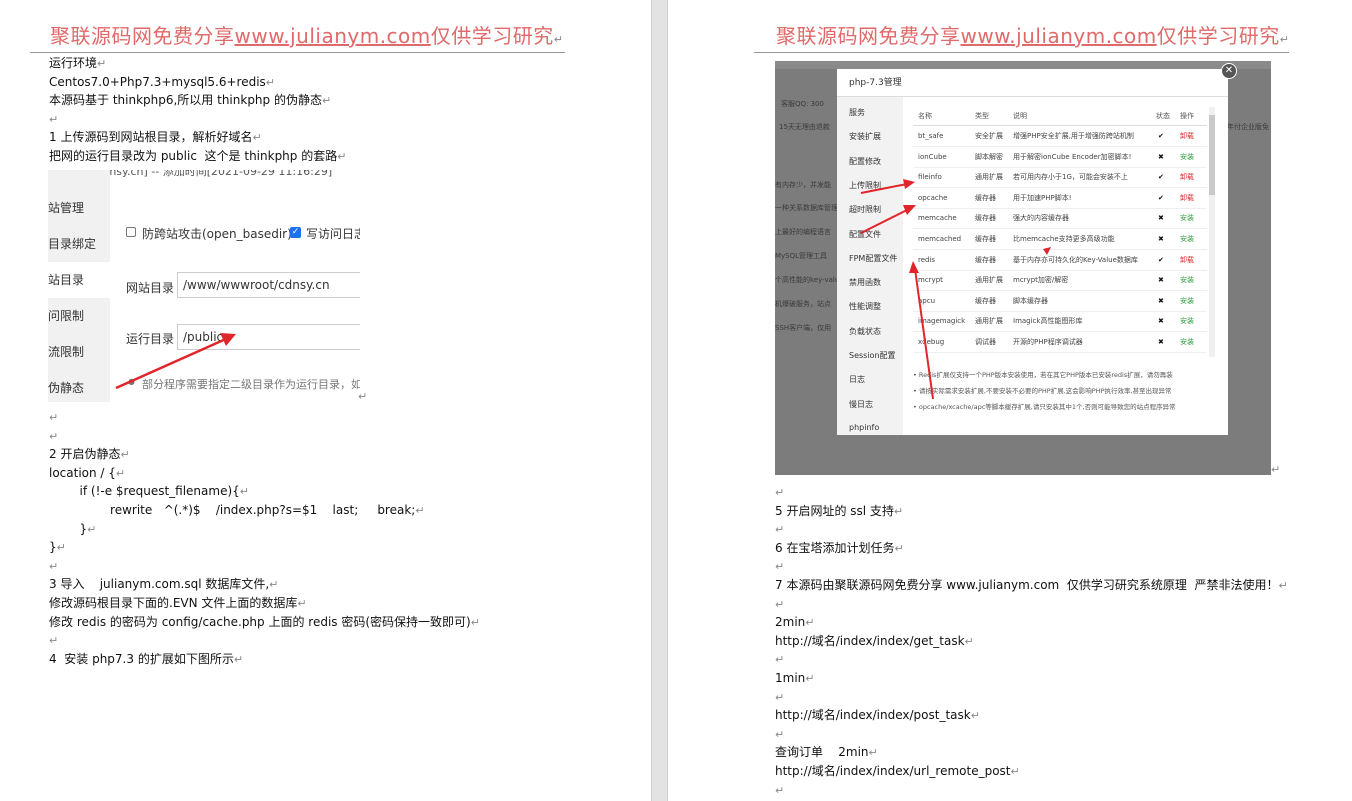 The width and height of the screenshot is (1352, 801). I want to click on line-text: Centos7.0+Php7.3+mysql5.6+redis, so click(157, 81).